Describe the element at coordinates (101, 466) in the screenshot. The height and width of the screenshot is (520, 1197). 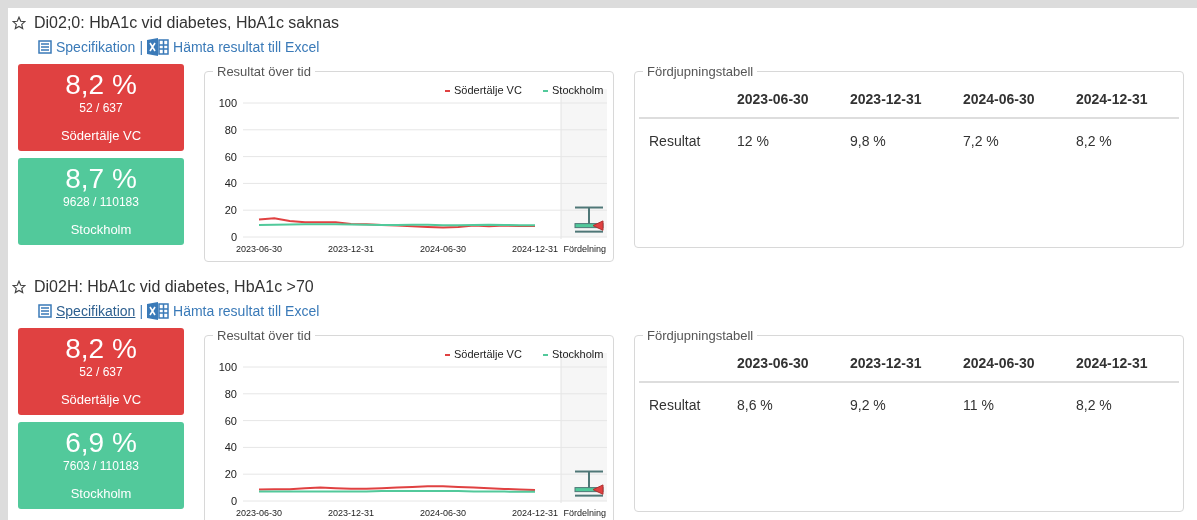
I see `result-fraction: 7603 / 110183` at that location.